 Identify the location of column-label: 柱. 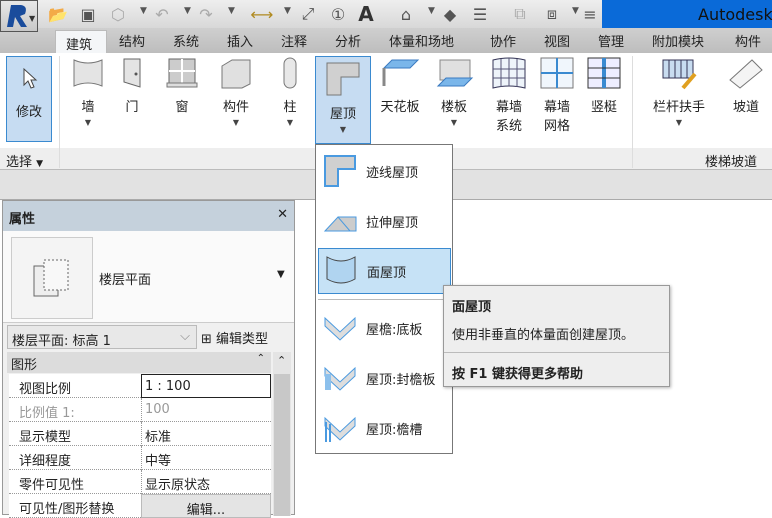
(290, 107).